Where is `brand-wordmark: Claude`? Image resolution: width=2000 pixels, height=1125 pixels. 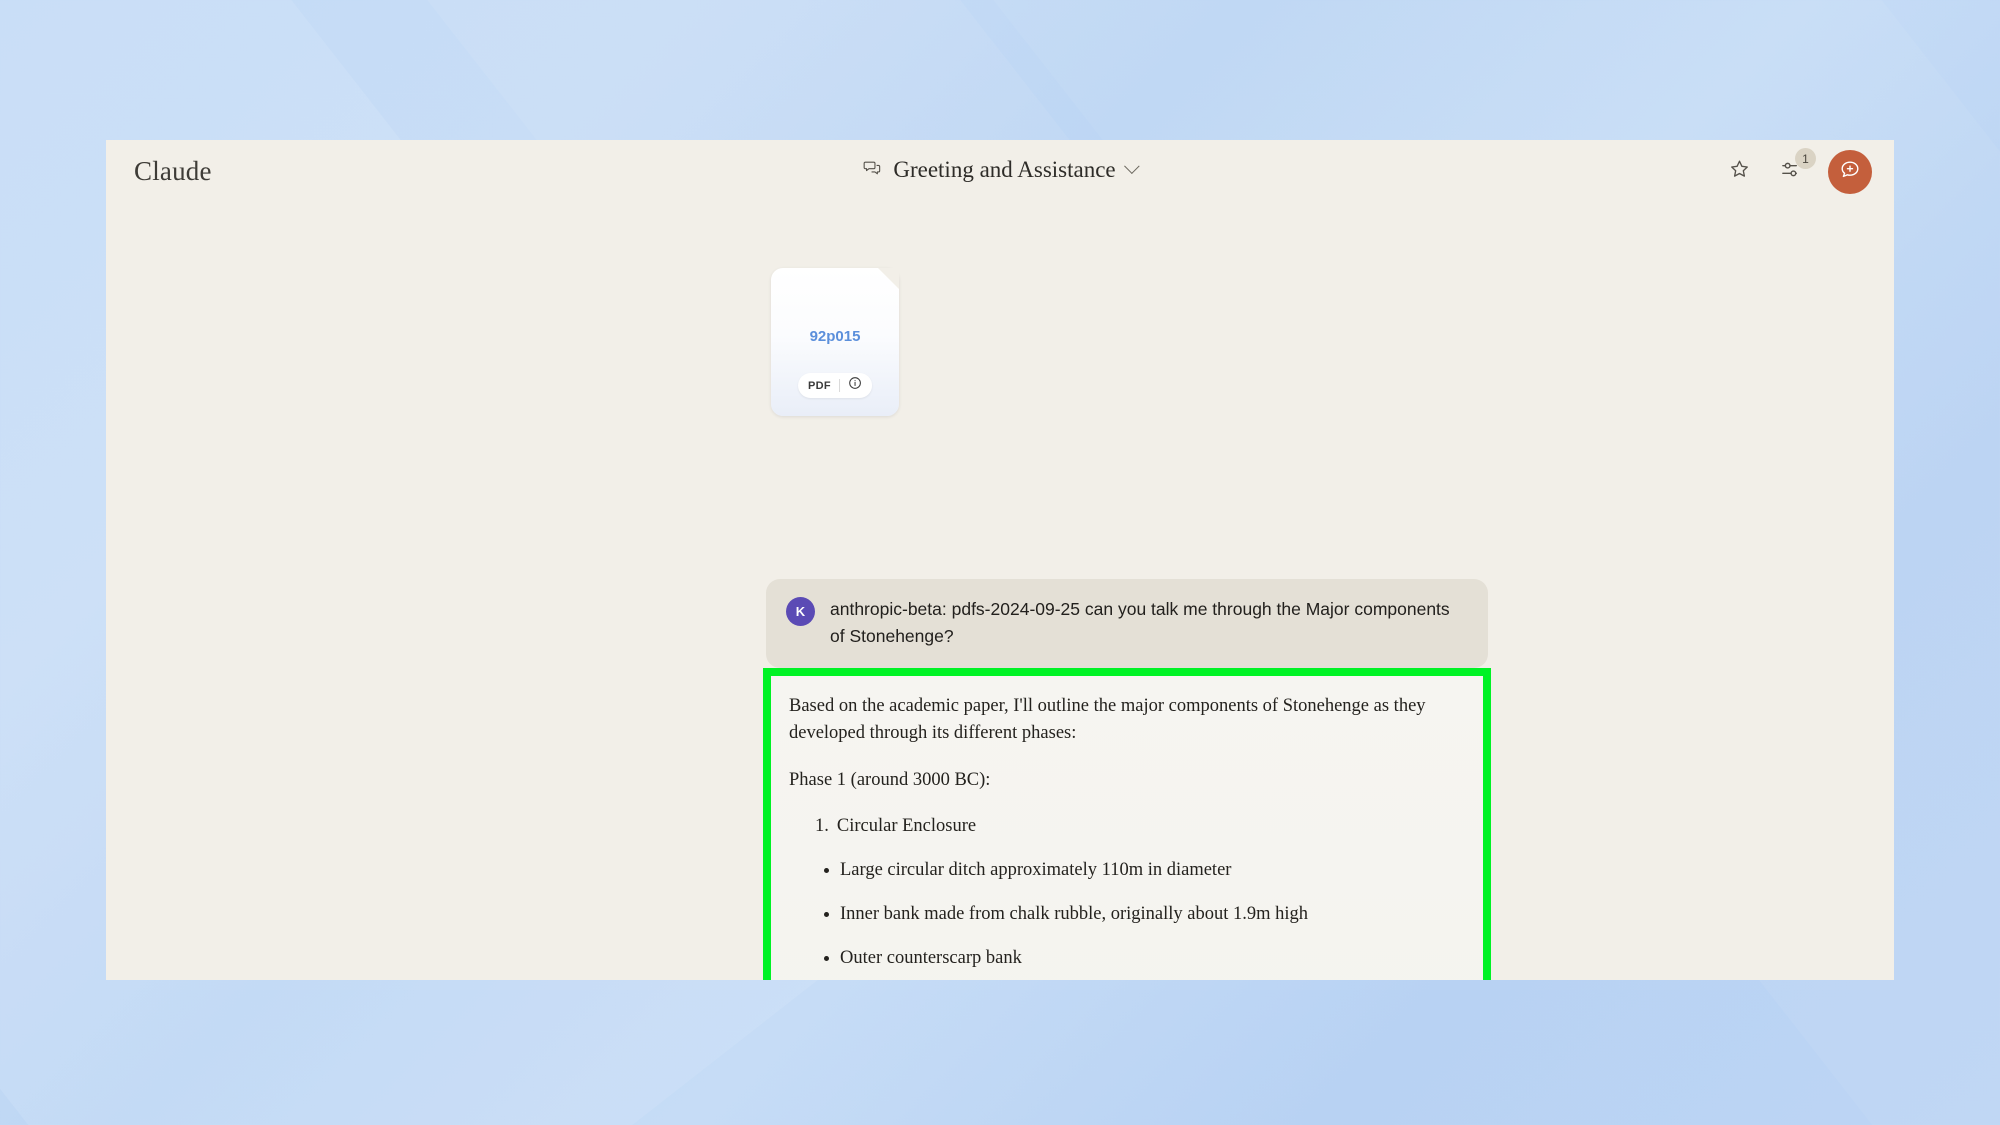
brand-wordmark: Claude is located at coordinates (173, 171).